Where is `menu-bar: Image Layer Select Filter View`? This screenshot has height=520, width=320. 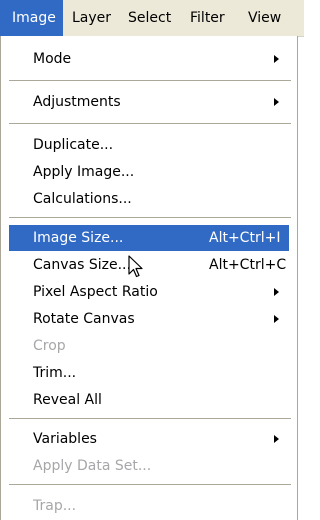
menu-bar: Image Layer Select Filter View is located at coordinates (152, 18).